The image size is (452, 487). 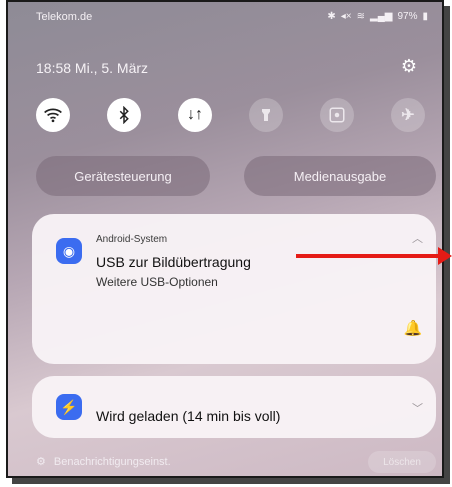 What do you see at coordinates (402, 462) in the screenshot?
I see `clear-button: Löschen` at bounding box center [402, 462].